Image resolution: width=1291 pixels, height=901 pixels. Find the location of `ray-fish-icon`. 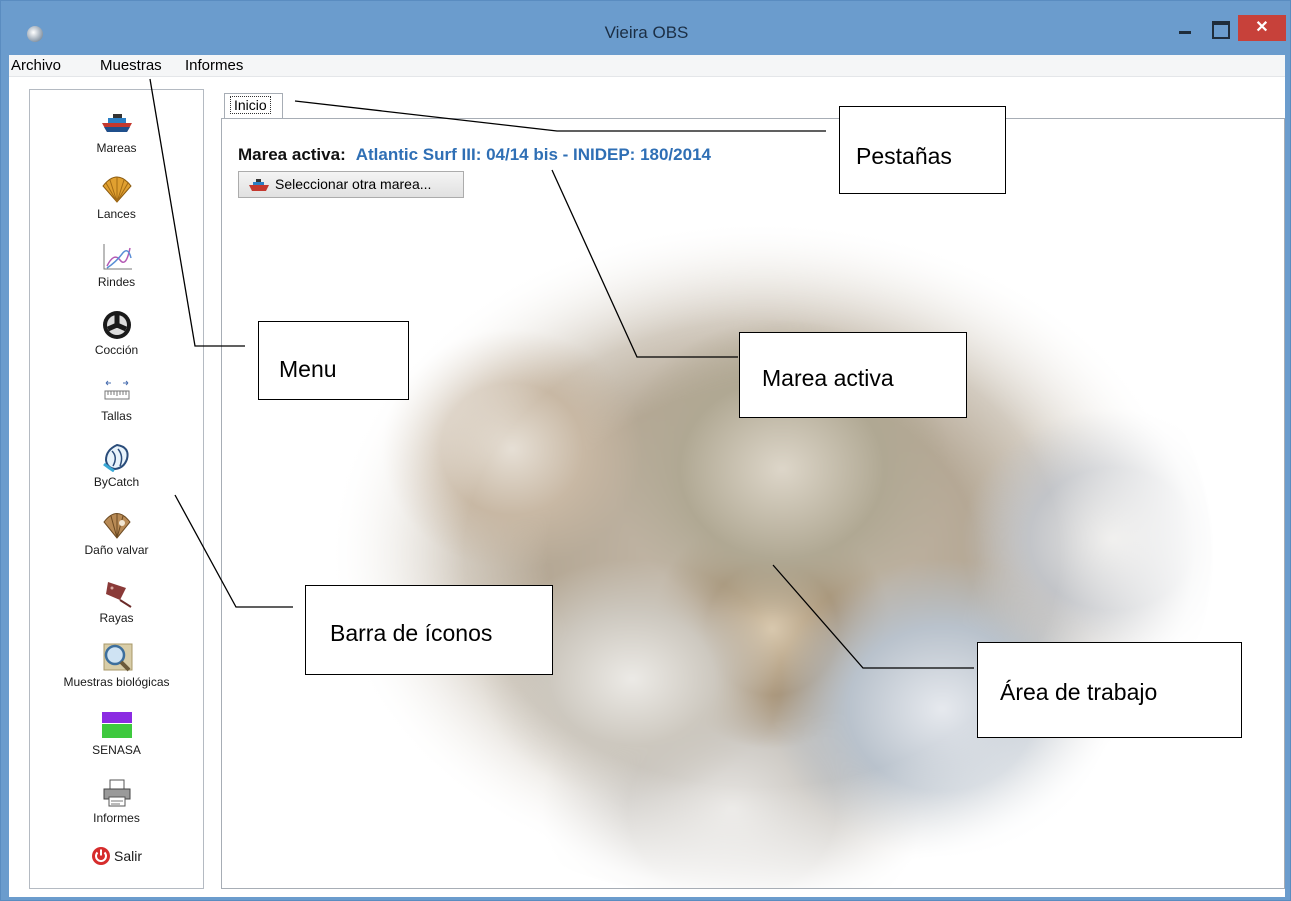

ray-fish-icon is located at coordinates (117, 593).